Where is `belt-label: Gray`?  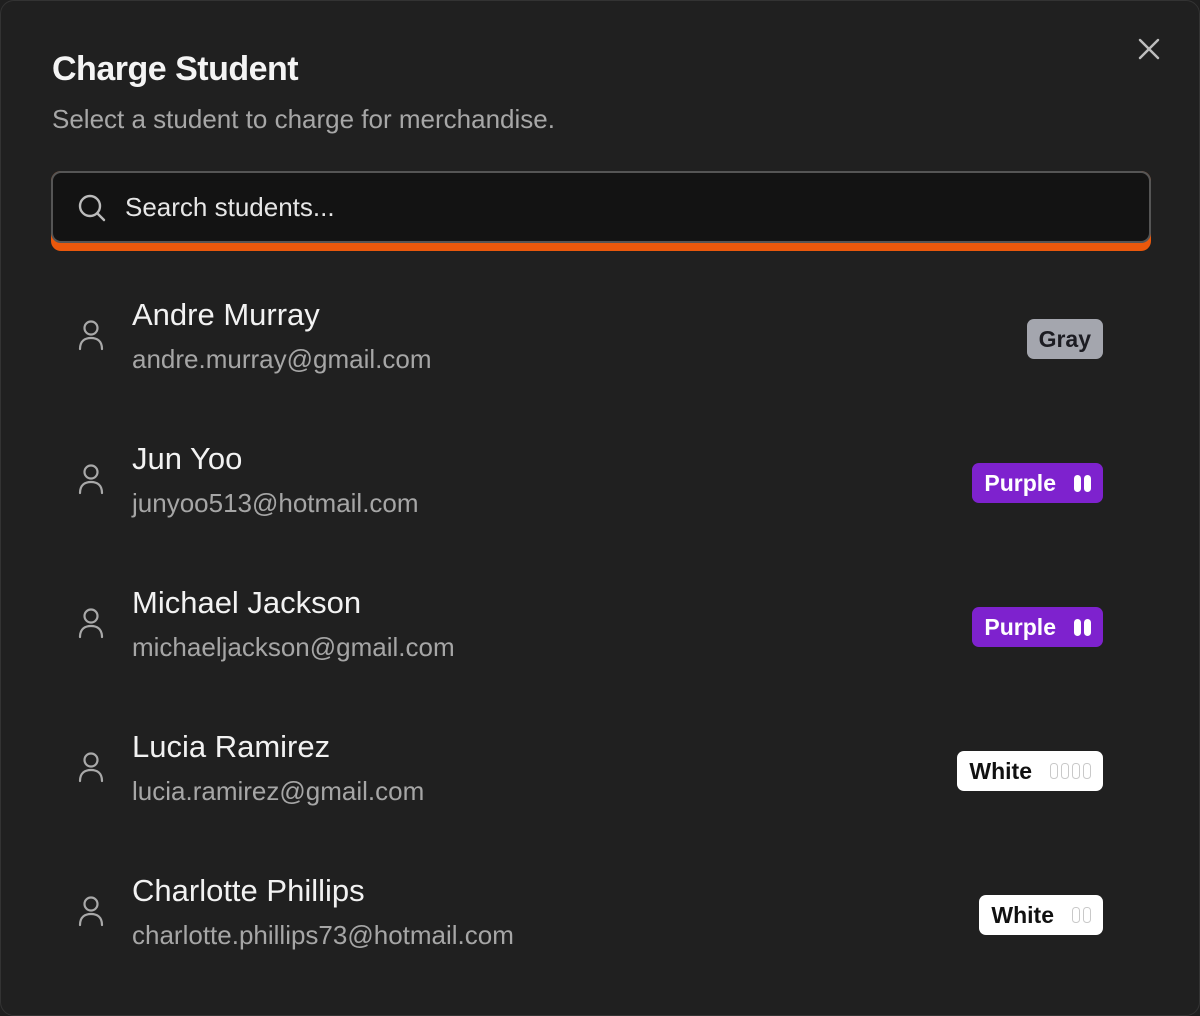 belt-label: Gray is located at coordinates (1064, 338).